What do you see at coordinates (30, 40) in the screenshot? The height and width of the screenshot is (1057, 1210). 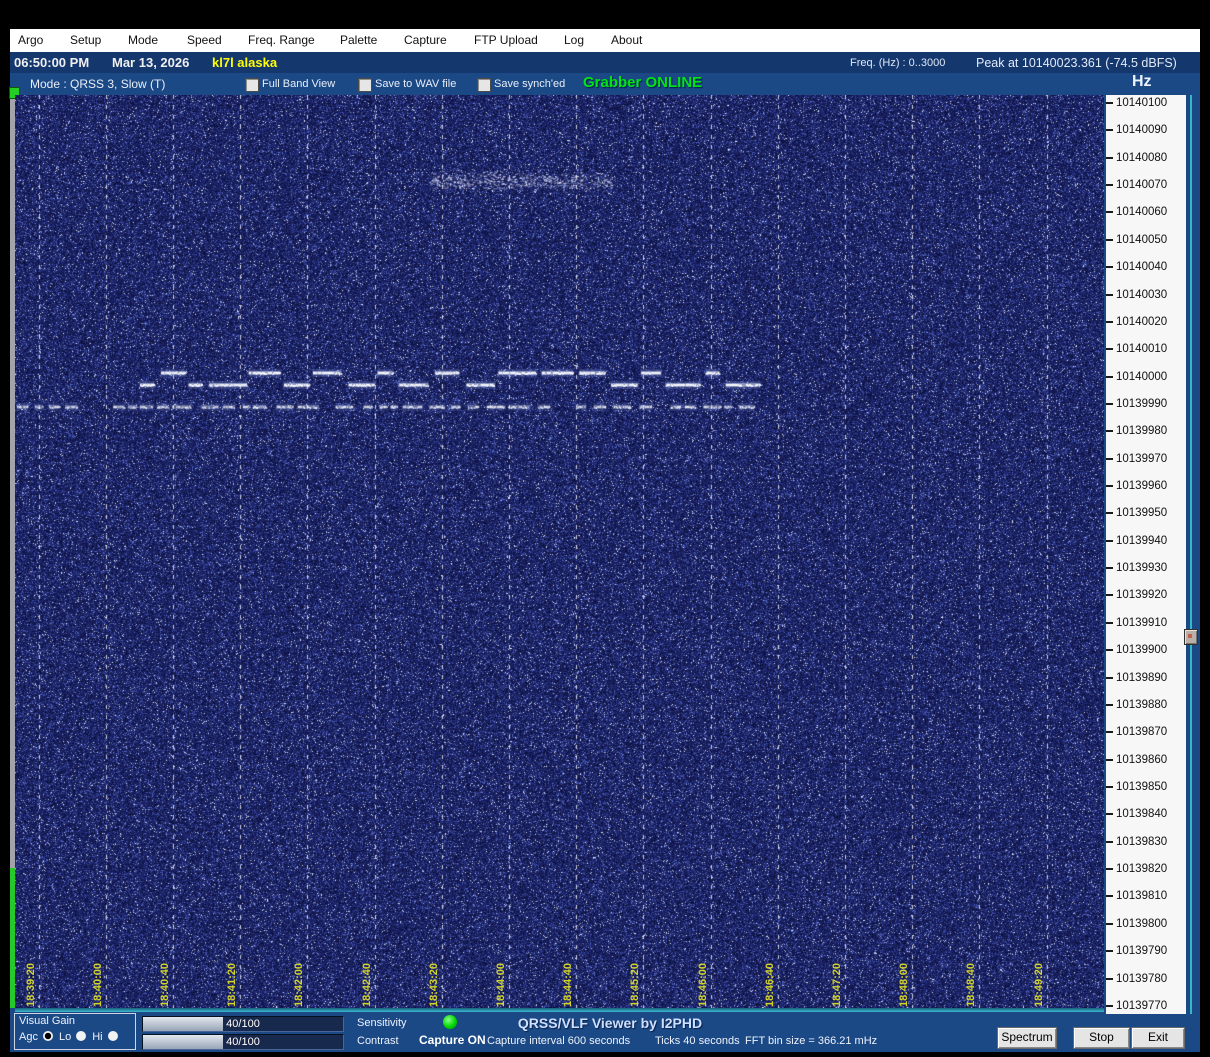 I see `menu-item-argo: Argo` at bounding box center [30, 40].